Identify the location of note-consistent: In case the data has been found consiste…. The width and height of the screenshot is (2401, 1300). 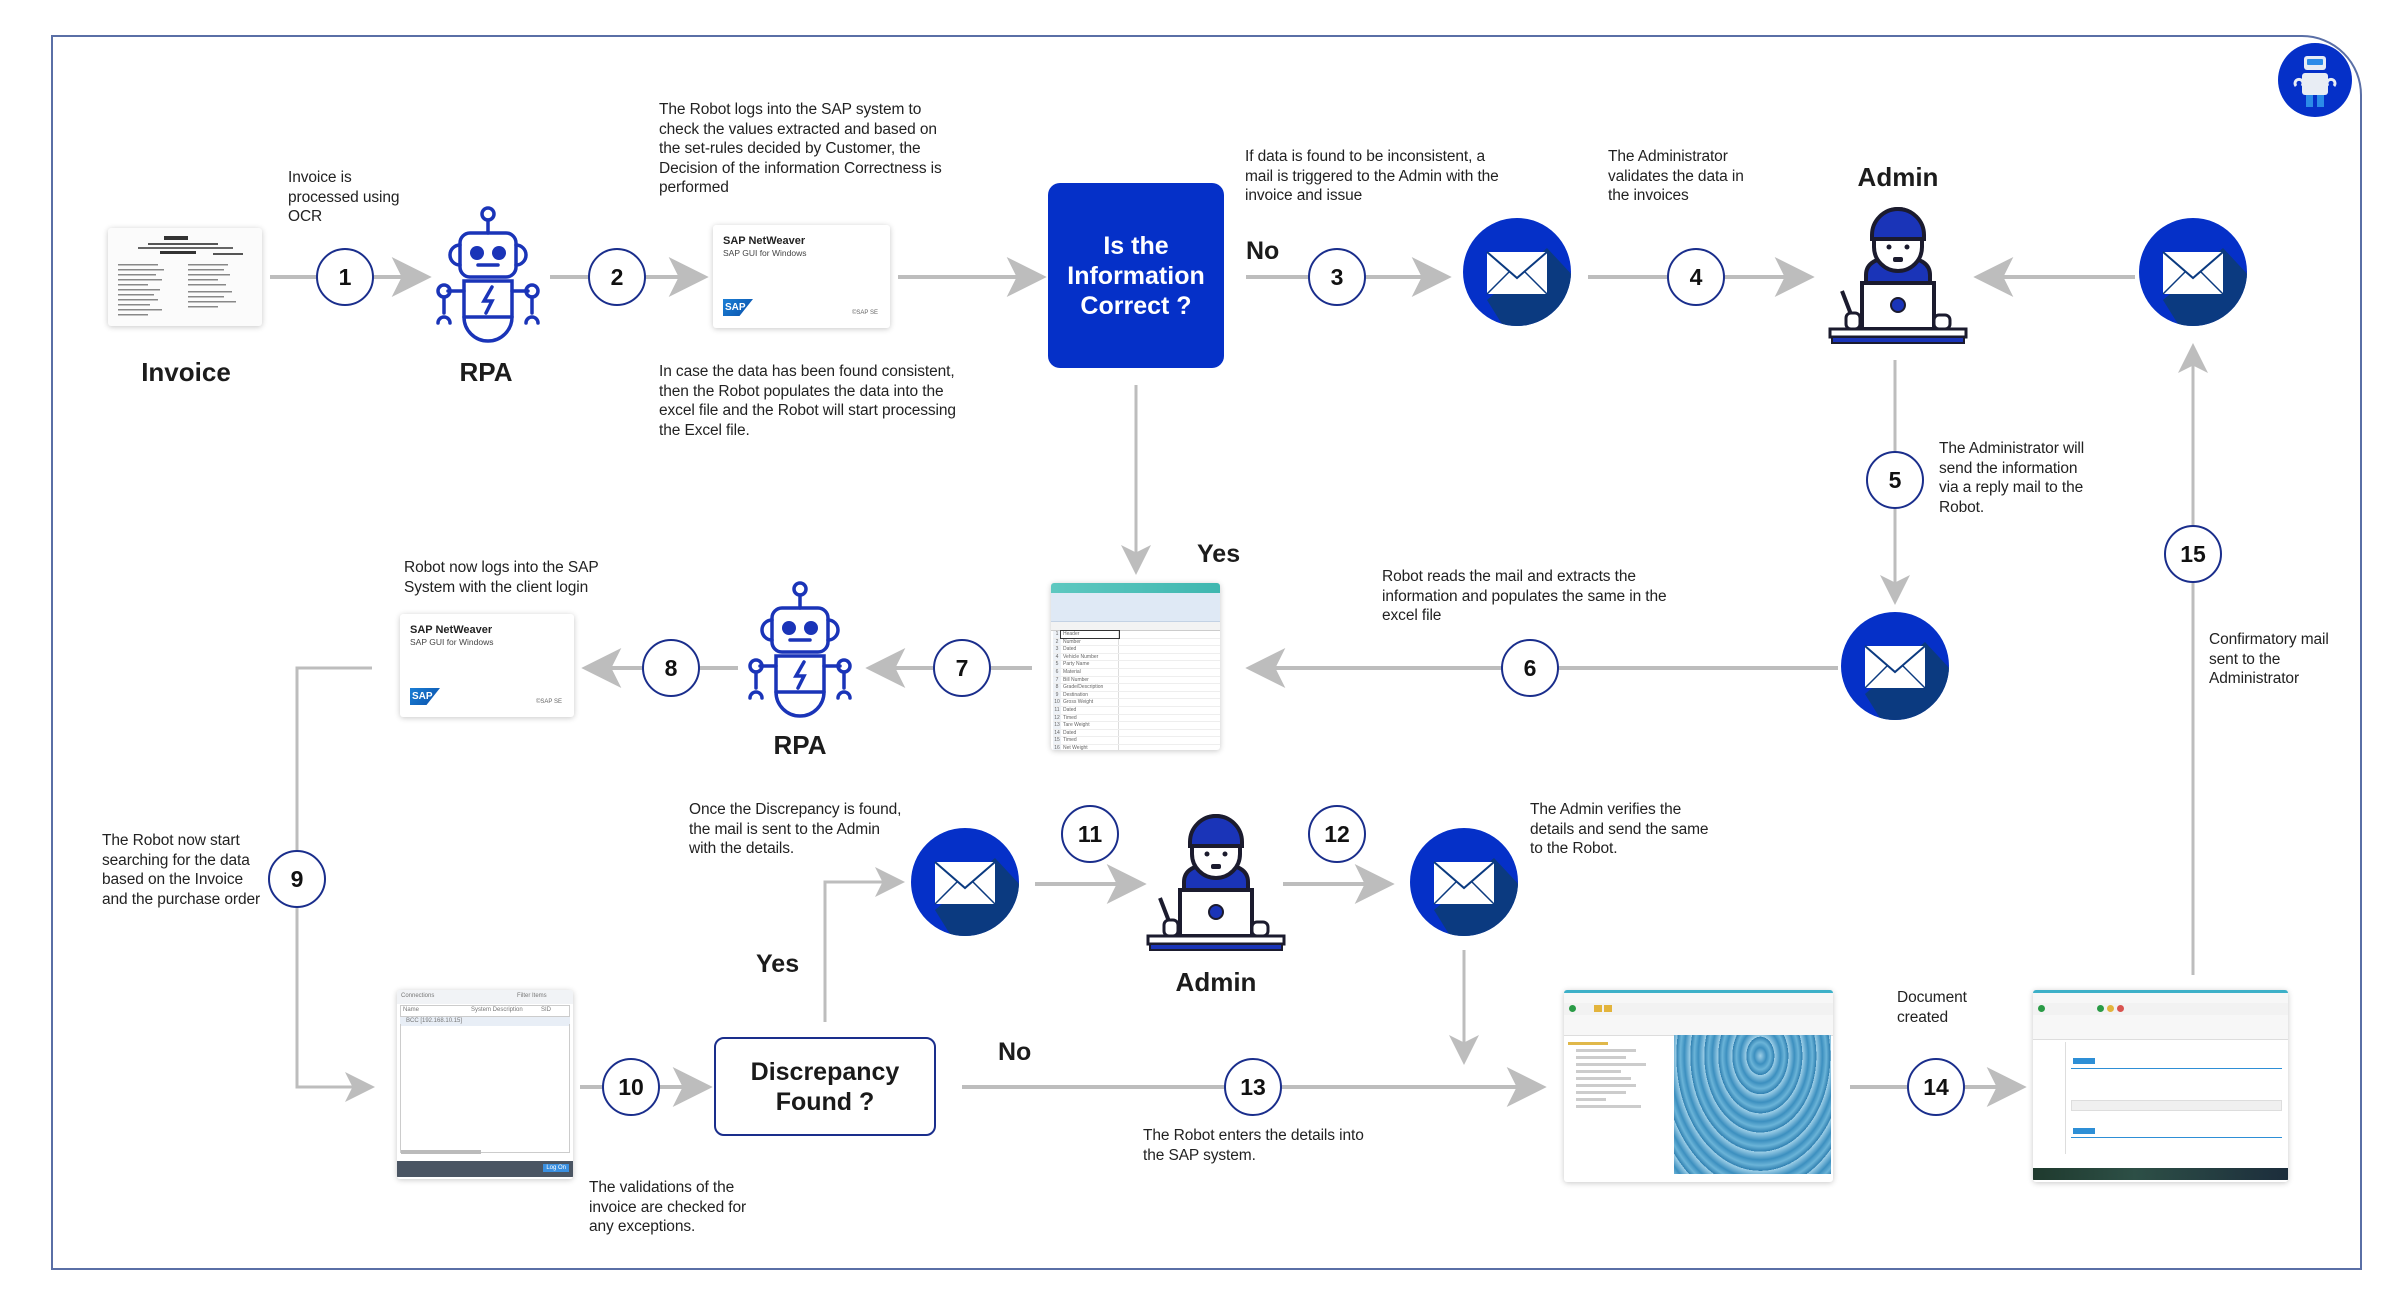
(807, 401).